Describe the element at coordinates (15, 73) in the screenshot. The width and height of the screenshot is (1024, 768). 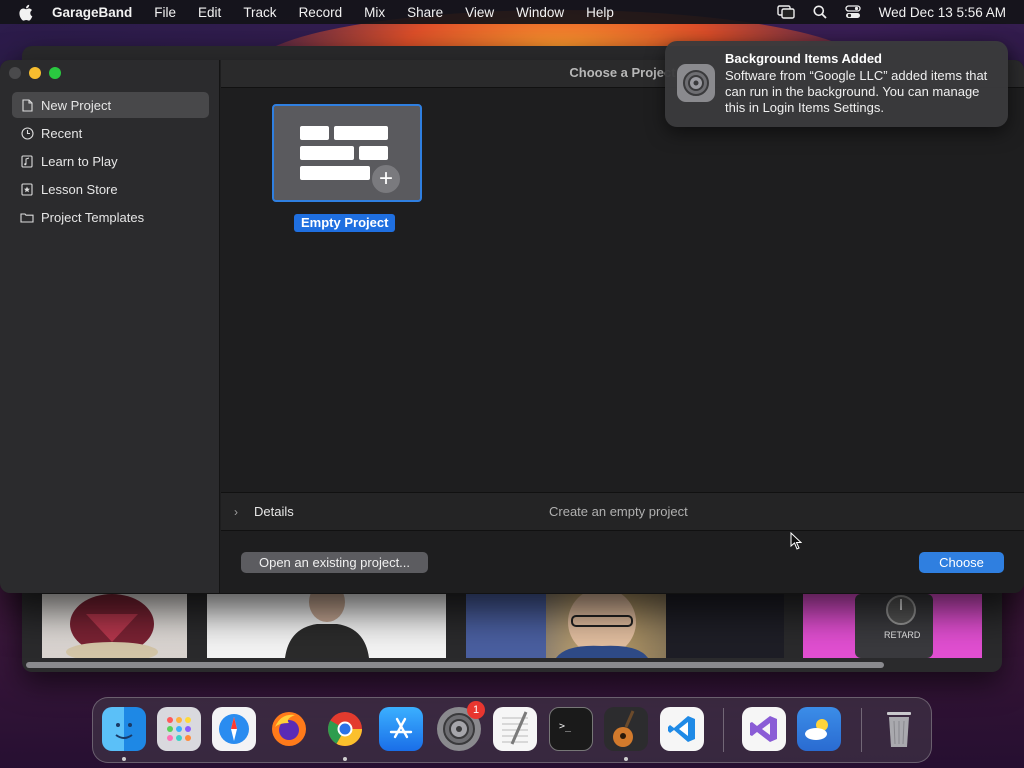
I see `close-button` at that location.